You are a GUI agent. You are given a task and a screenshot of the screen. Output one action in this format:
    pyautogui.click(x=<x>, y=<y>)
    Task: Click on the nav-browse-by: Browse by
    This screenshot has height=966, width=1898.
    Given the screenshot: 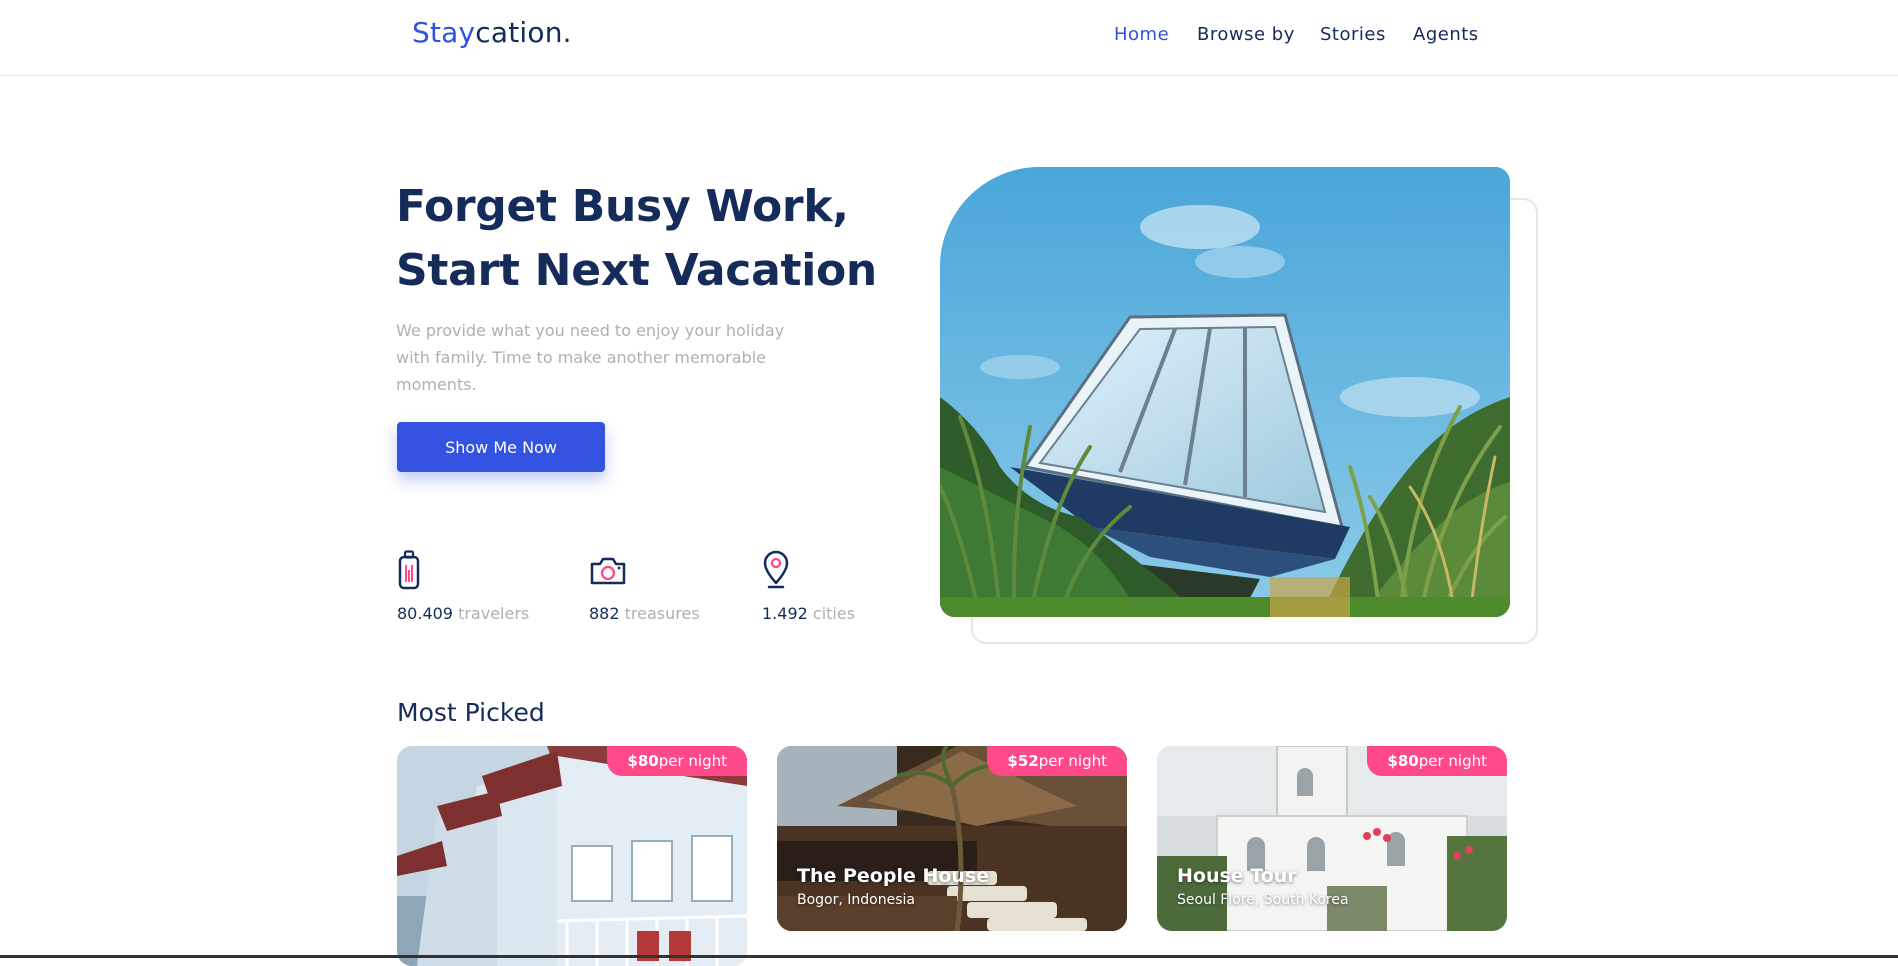 What is the action you would take?
    pyautogui.click(x=1246, y=34)
    